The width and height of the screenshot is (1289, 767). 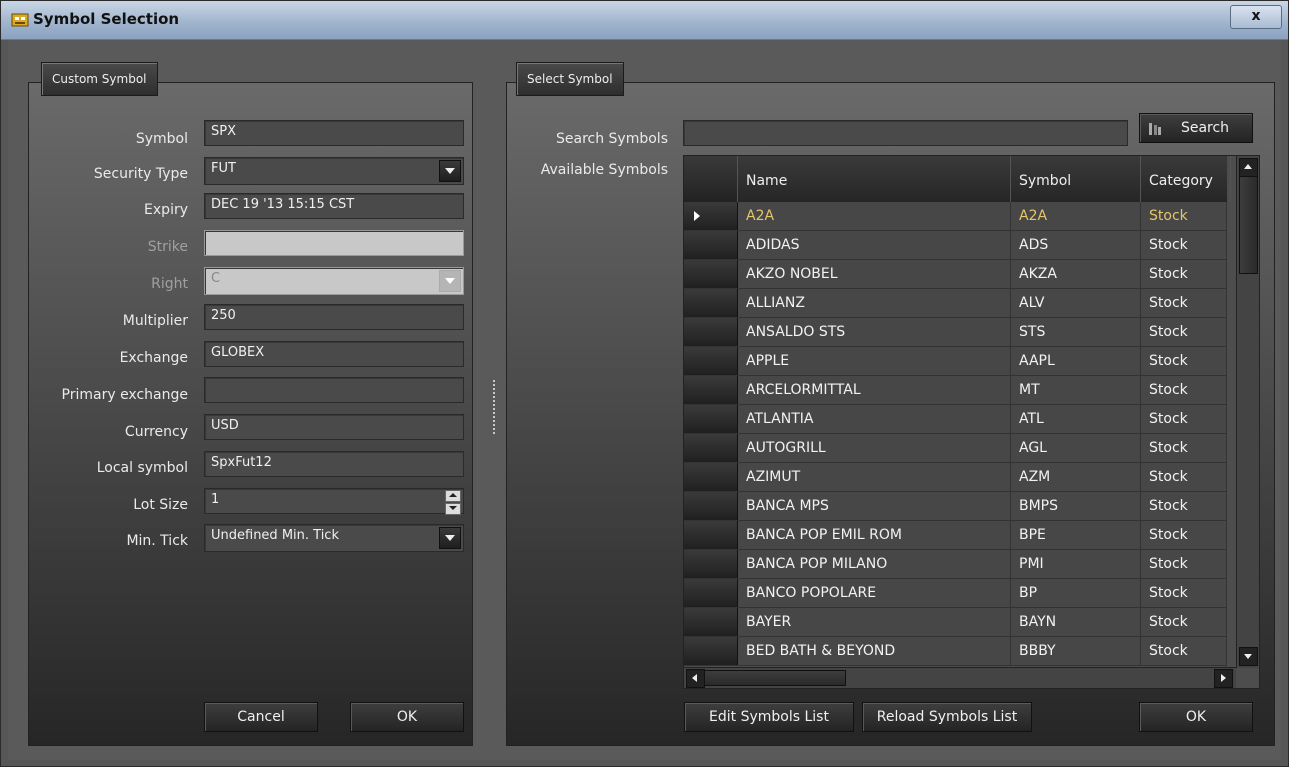 What do you see at coordinates (570, 79) in the screenshot?
I see `select-symbol-tab: Select Symbol` at bounding box center [570, 79].